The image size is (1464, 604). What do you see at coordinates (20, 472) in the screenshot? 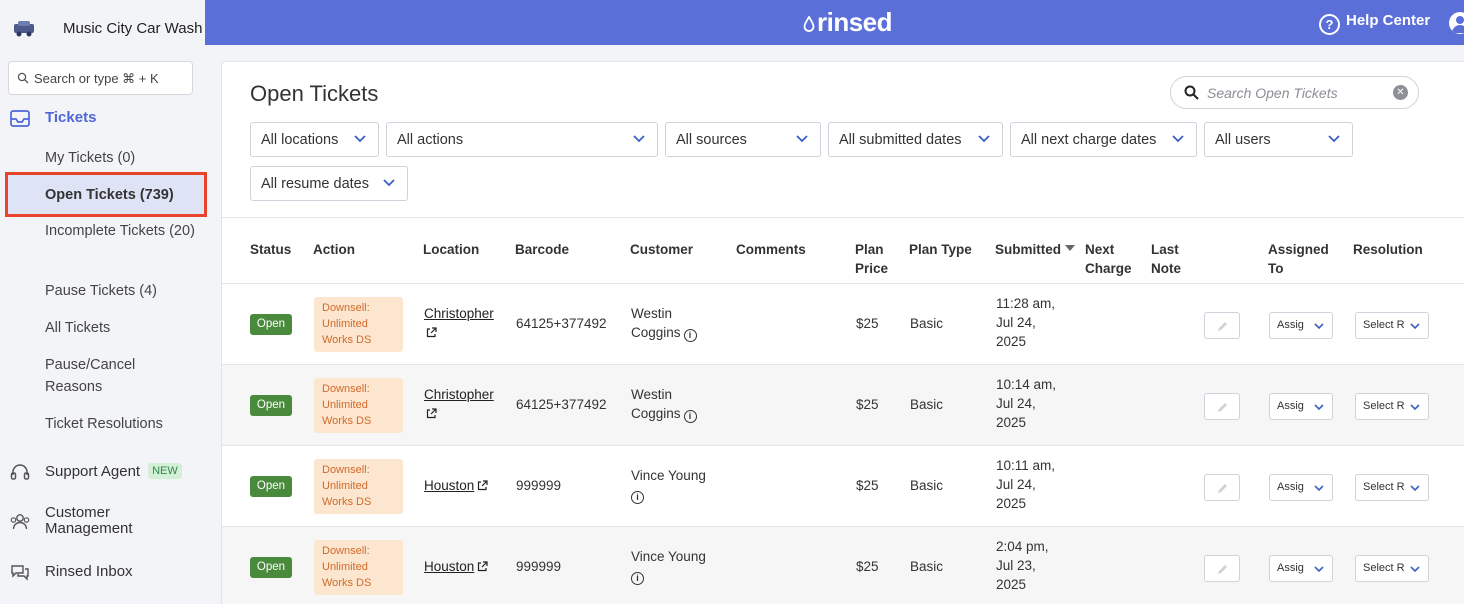
I see `headset-icon` at bounding box center [20, 472].